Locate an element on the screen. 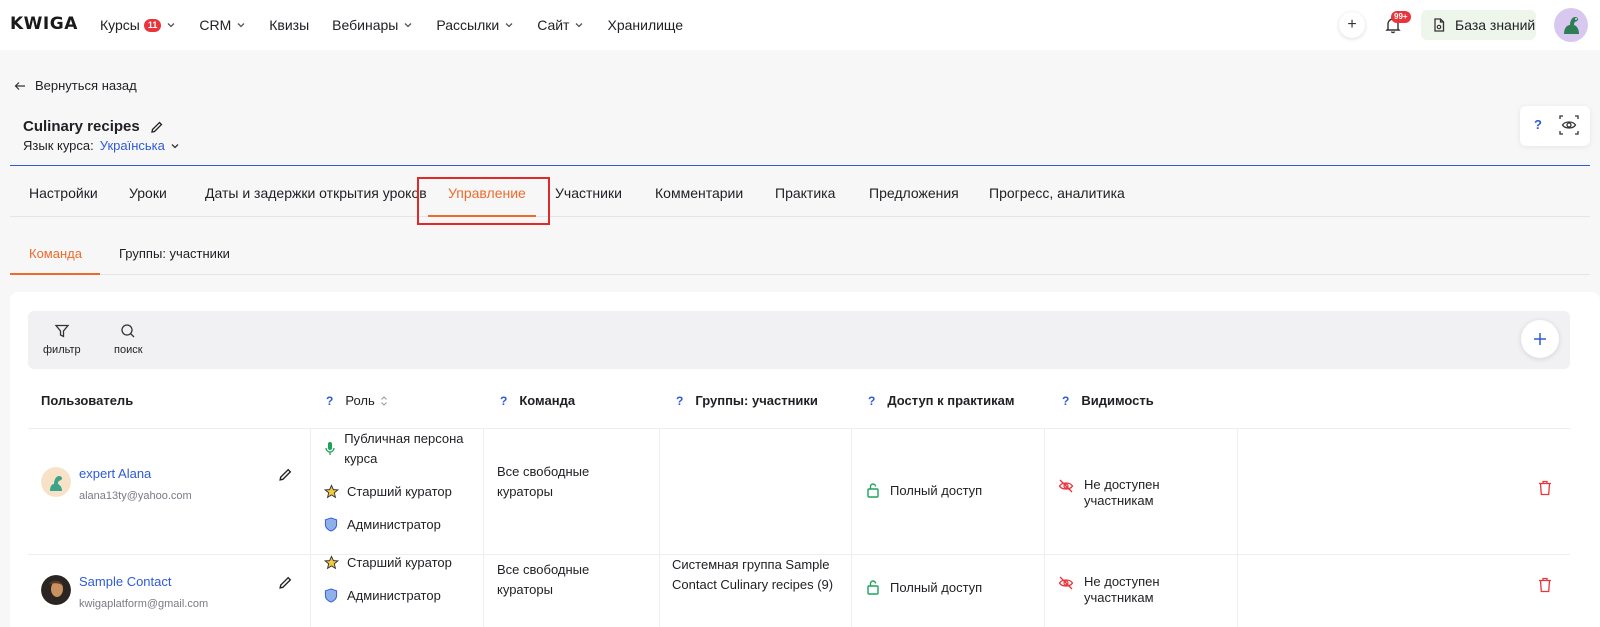 The height and width of the screenshot is (627, 1600). search-button: поиск is located at coordinates (128, 339).